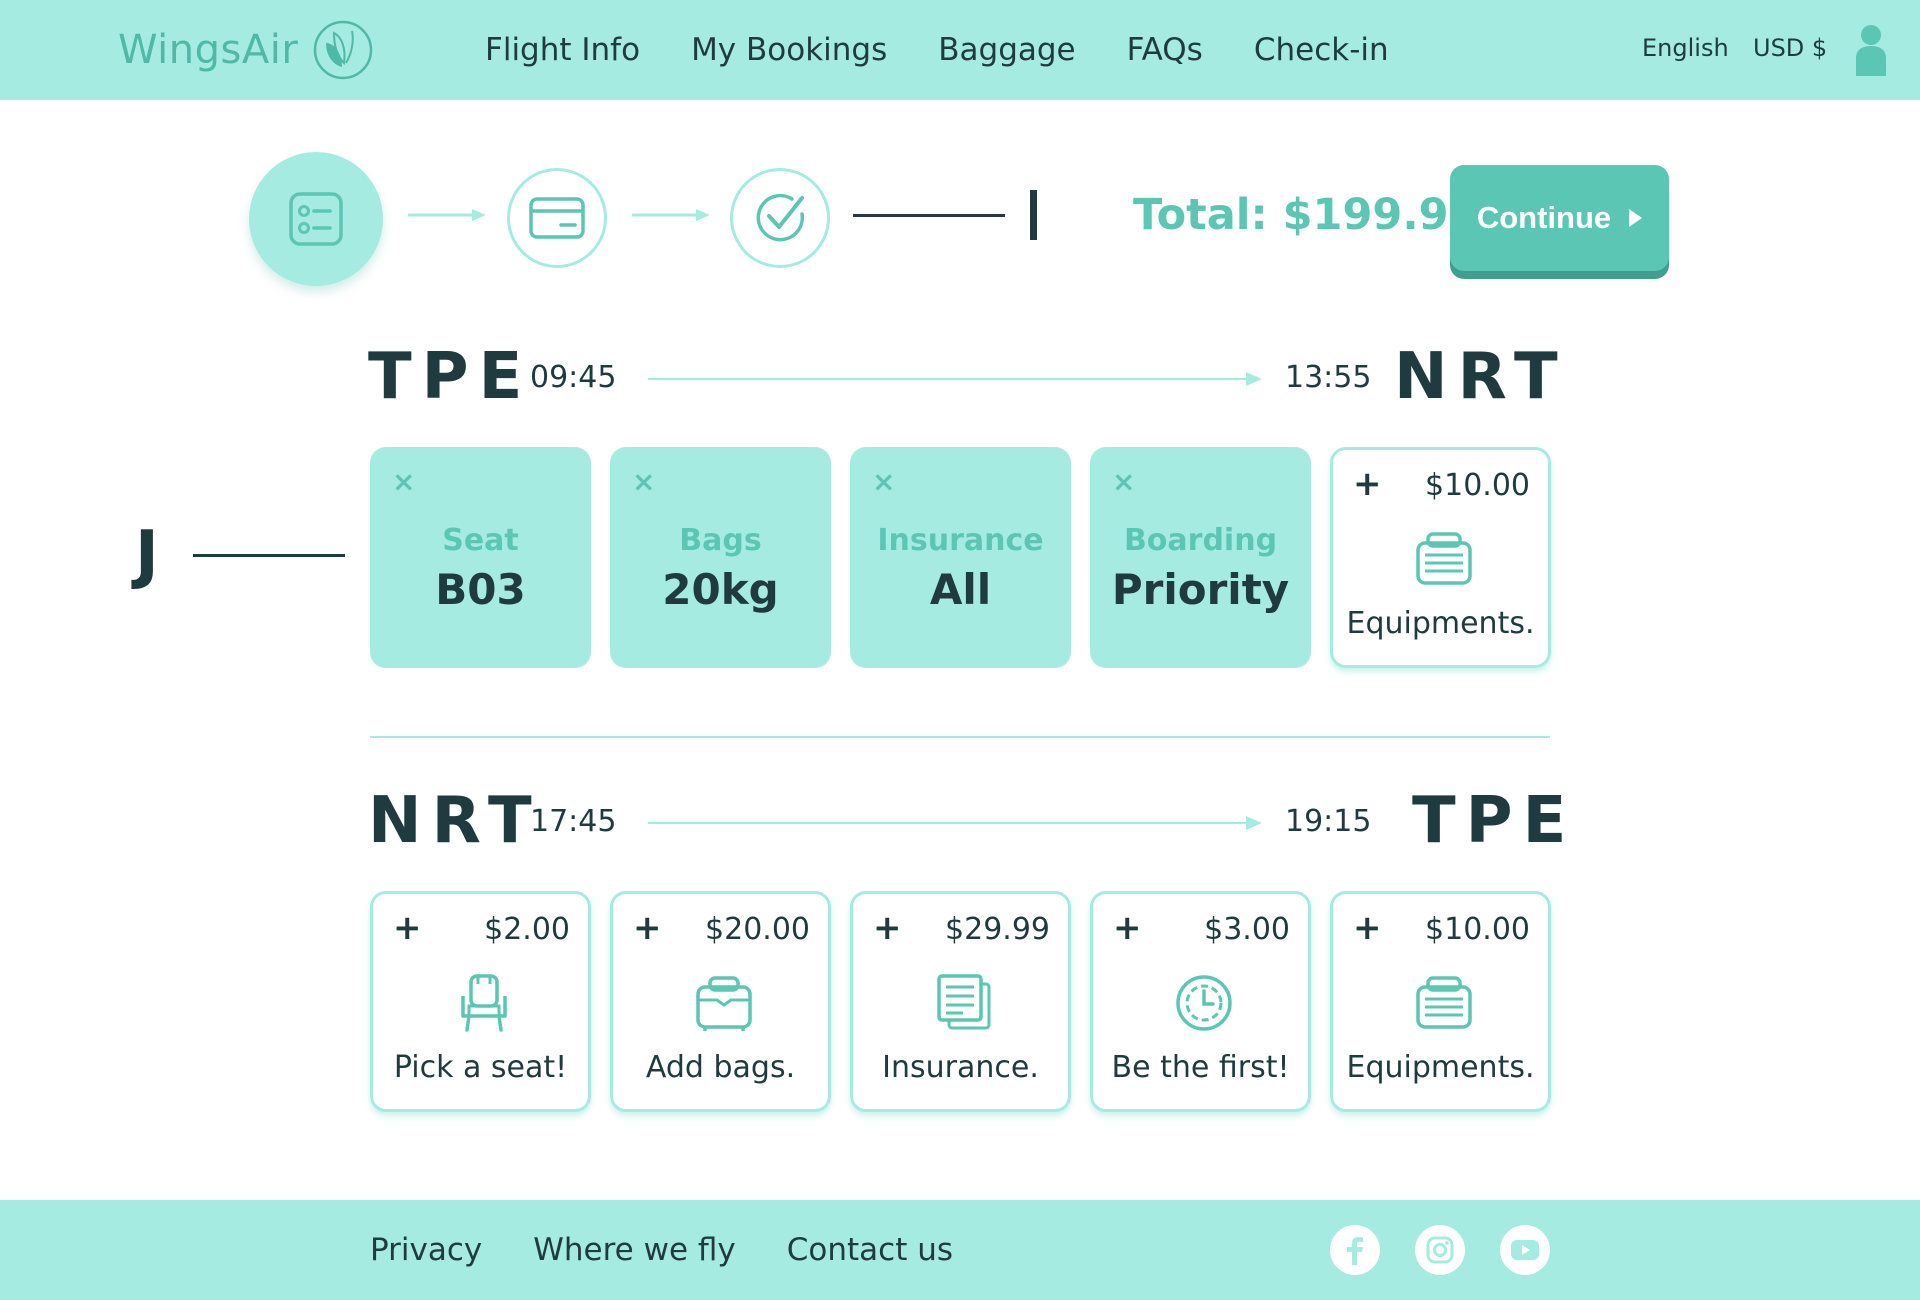 The height and width of the screenshot is (1300, 1920). What do you see at coordinates (960, 737) in the screenshot?
I see `flight-divider` at bounding box center [960, 737].